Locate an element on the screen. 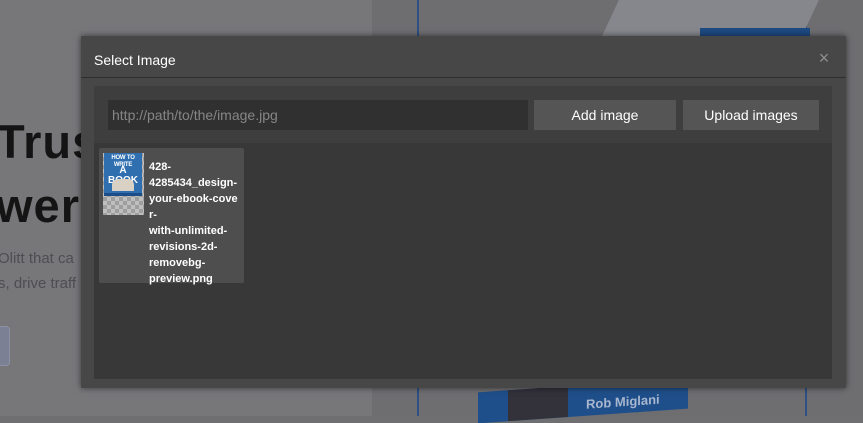 Image resolution: width=863 pixels, height=423 pixels. image-url-input is located at coordinates (318, 115).